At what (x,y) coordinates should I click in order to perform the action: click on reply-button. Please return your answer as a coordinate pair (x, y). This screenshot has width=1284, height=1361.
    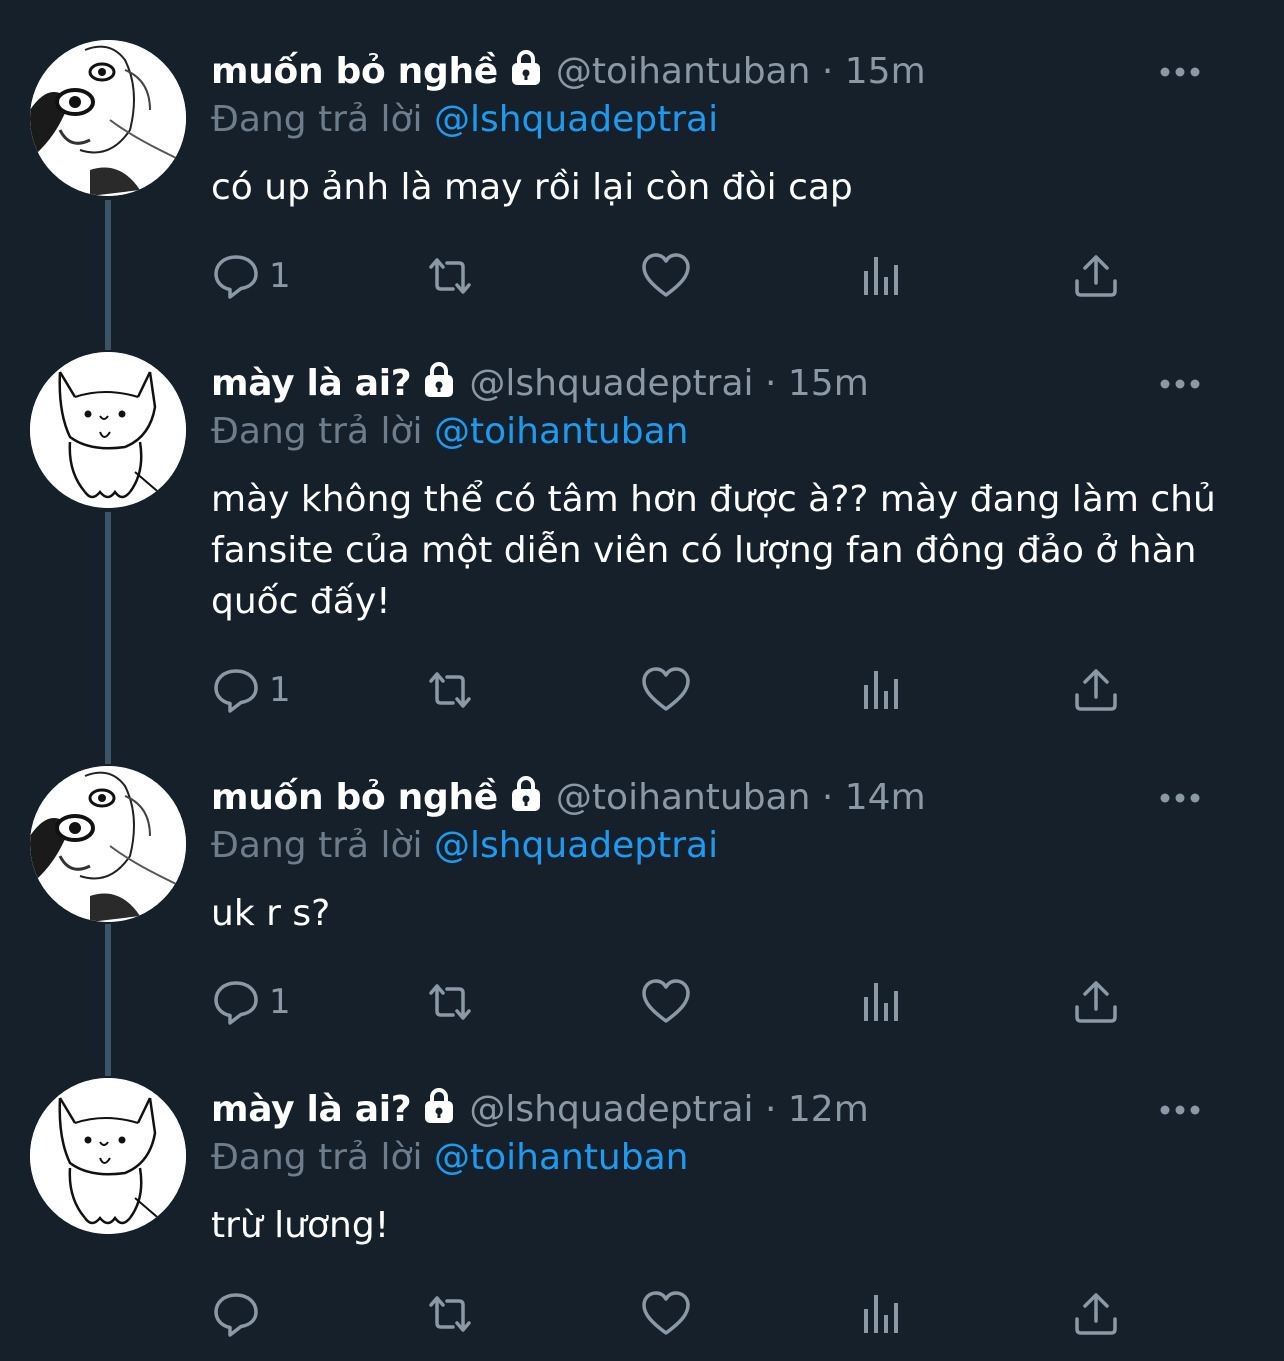
    Looking at the image, I should click on (240, 1314).